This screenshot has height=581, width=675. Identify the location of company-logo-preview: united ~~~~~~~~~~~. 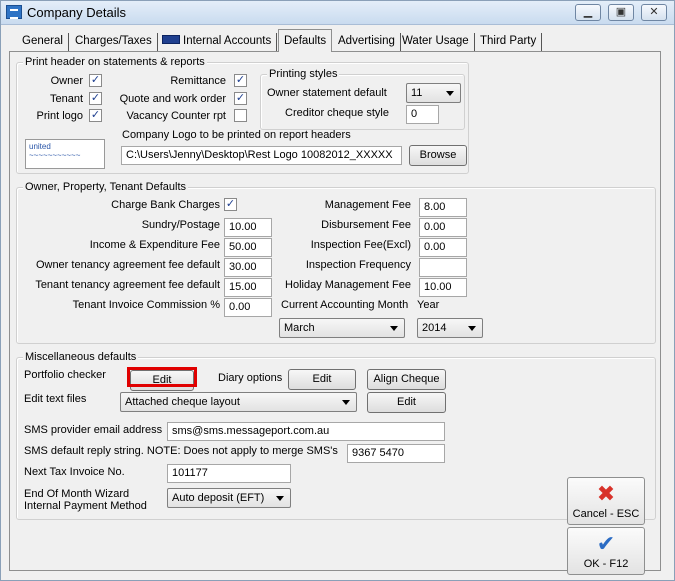
(65, 154).